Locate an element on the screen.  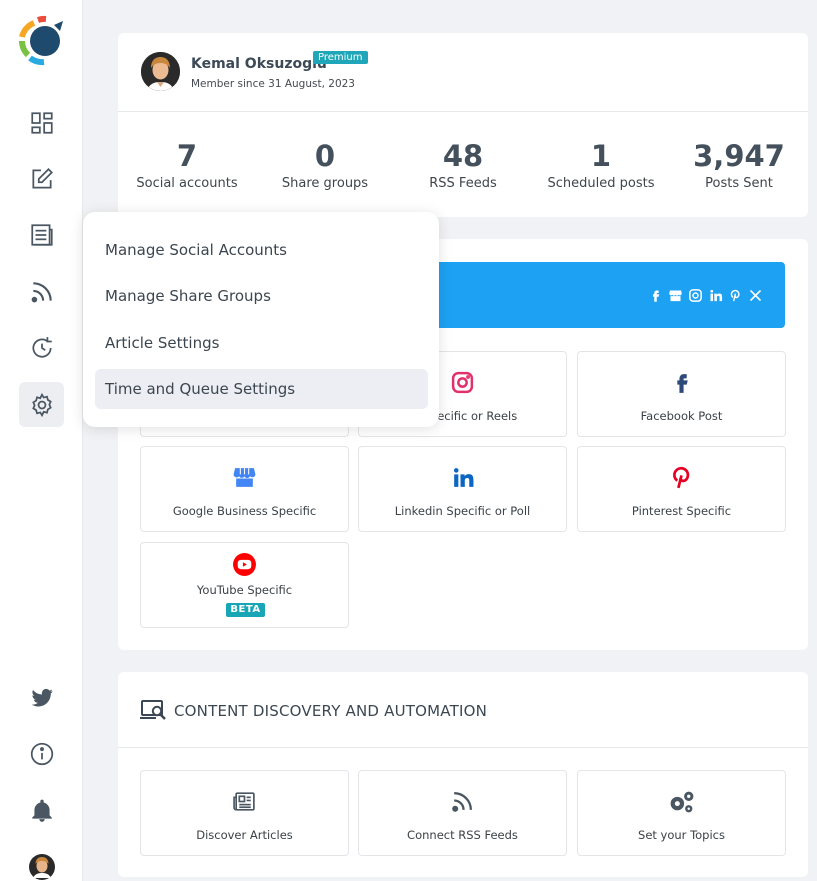
newspaper-icon is located at coordinates (244, 801).